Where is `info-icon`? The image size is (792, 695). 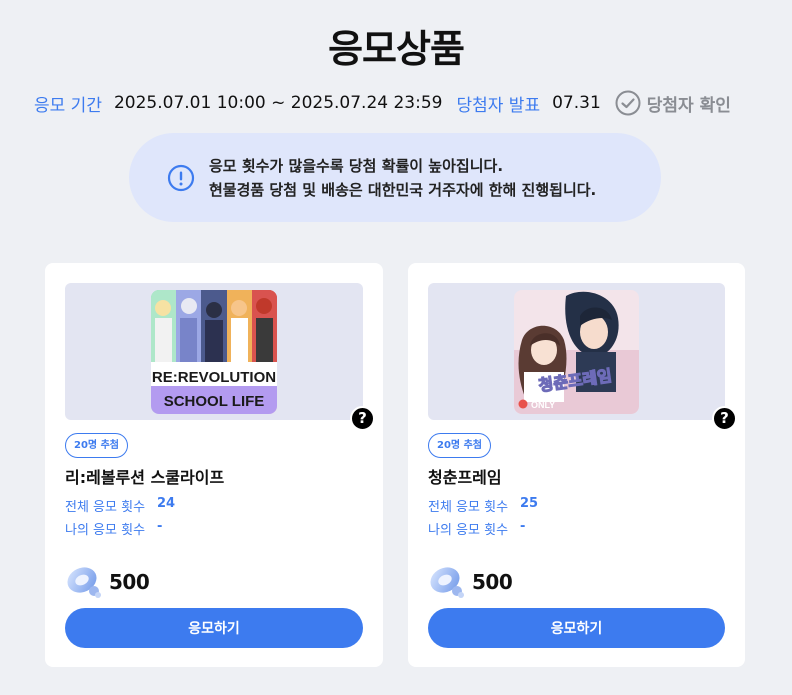 info-icon is located at coordinates (181, 177).